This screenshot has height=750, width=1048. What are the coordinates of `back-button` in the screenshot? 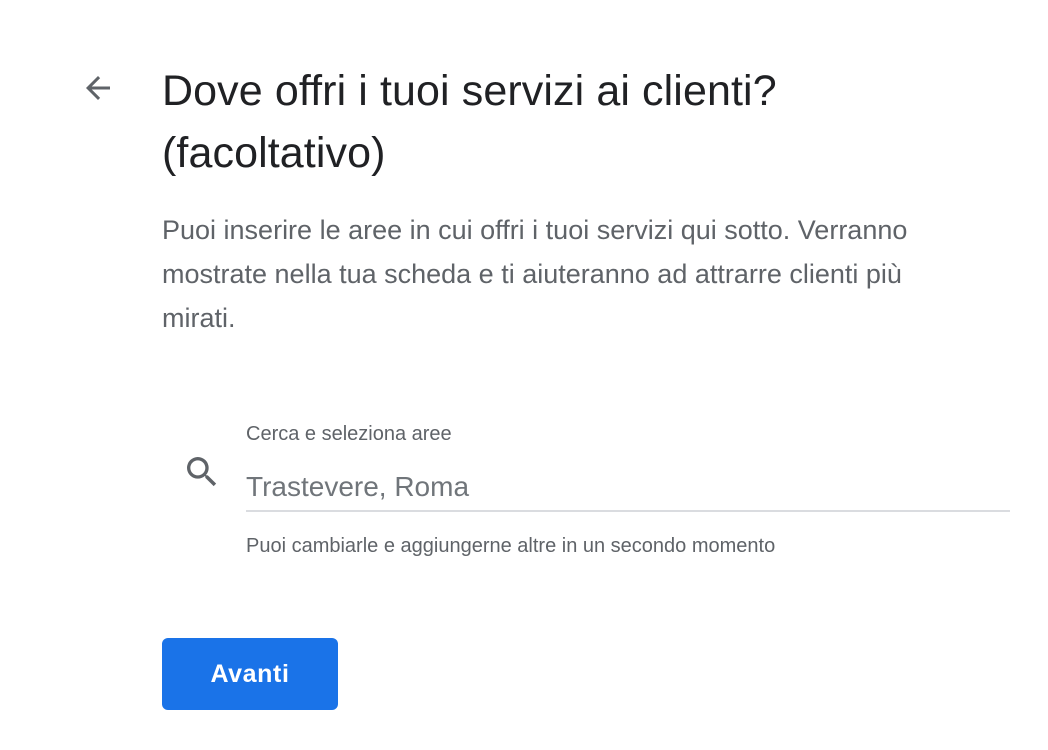 It's located at (98, 88).